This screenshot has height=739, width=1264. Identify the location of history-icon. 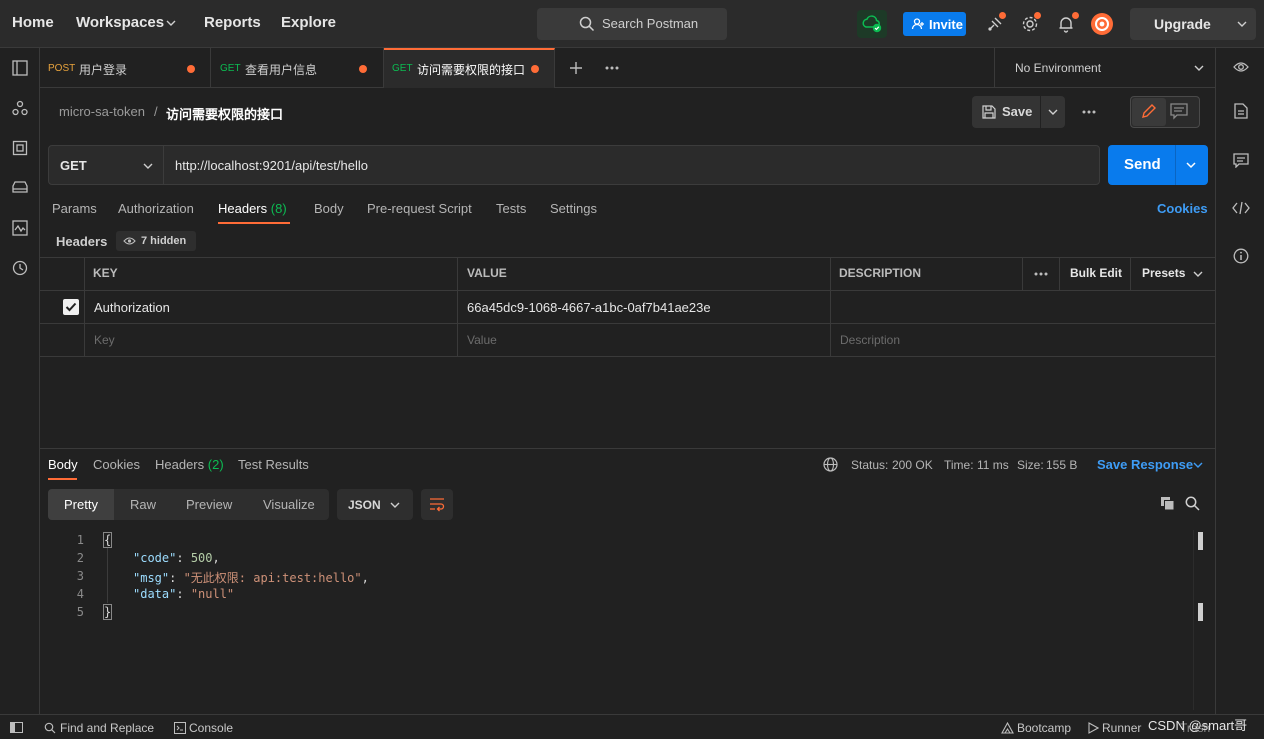
(20, 268).